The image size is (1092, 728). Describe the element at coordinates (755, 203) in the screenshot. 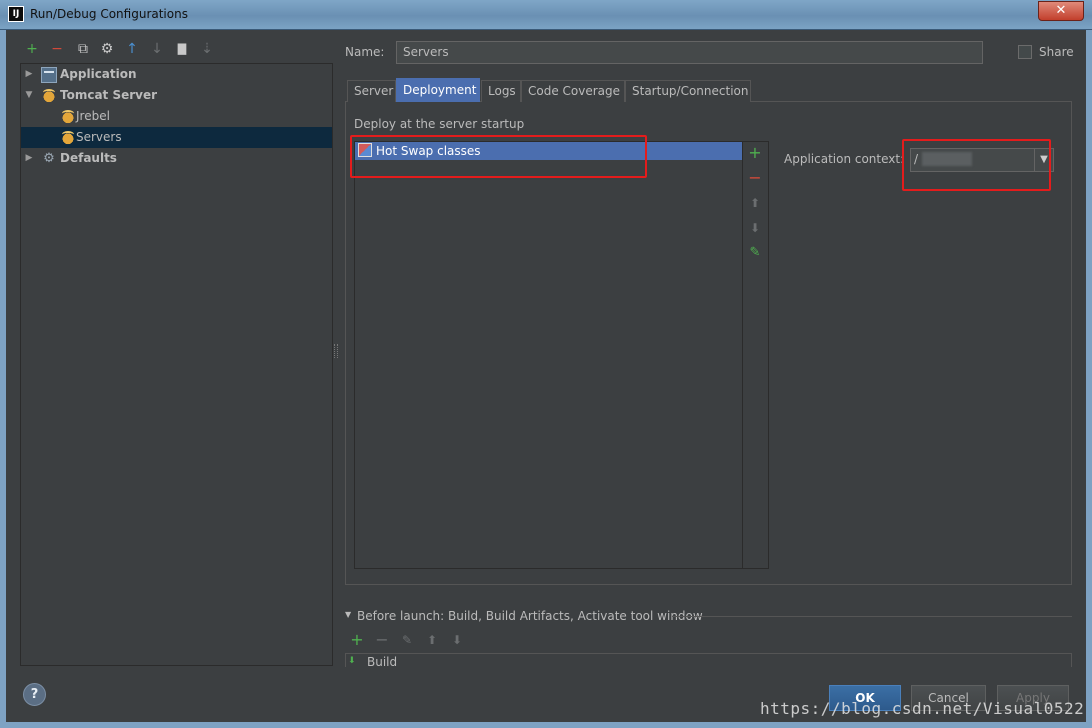

I see `move-deployment-up-icon: ⬆` at that location.